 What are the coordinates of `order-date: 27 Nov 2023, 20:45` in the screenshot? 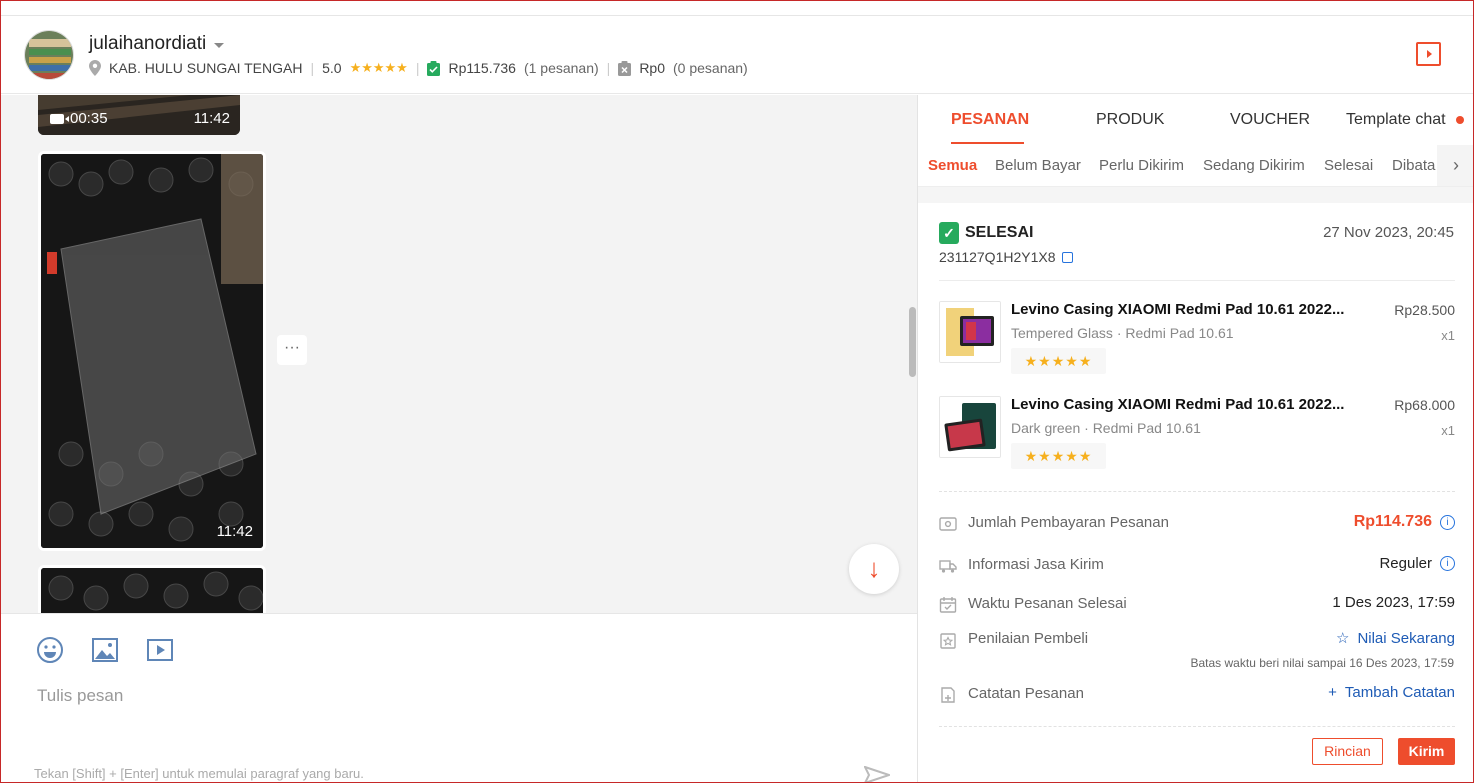 It's located at (1388, 232).